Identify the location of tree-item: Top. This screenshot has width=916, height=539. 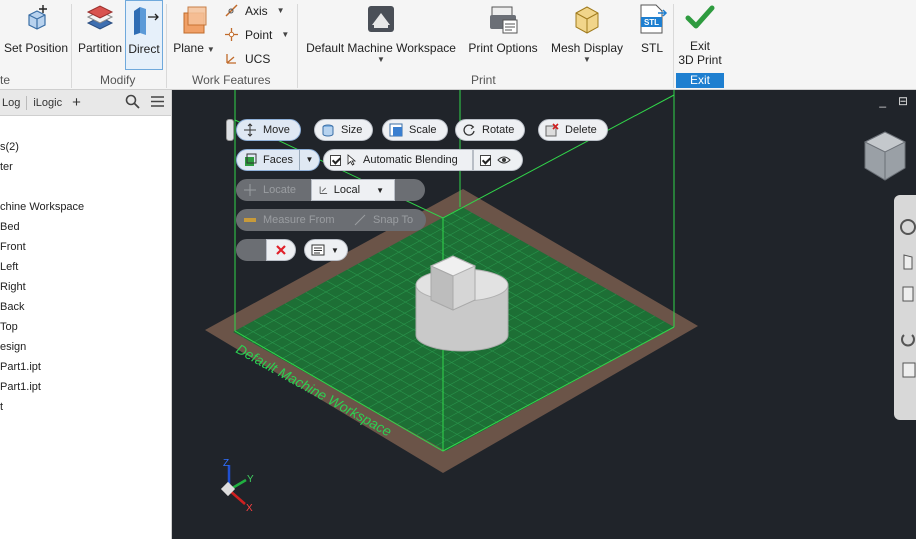
(85, 327).